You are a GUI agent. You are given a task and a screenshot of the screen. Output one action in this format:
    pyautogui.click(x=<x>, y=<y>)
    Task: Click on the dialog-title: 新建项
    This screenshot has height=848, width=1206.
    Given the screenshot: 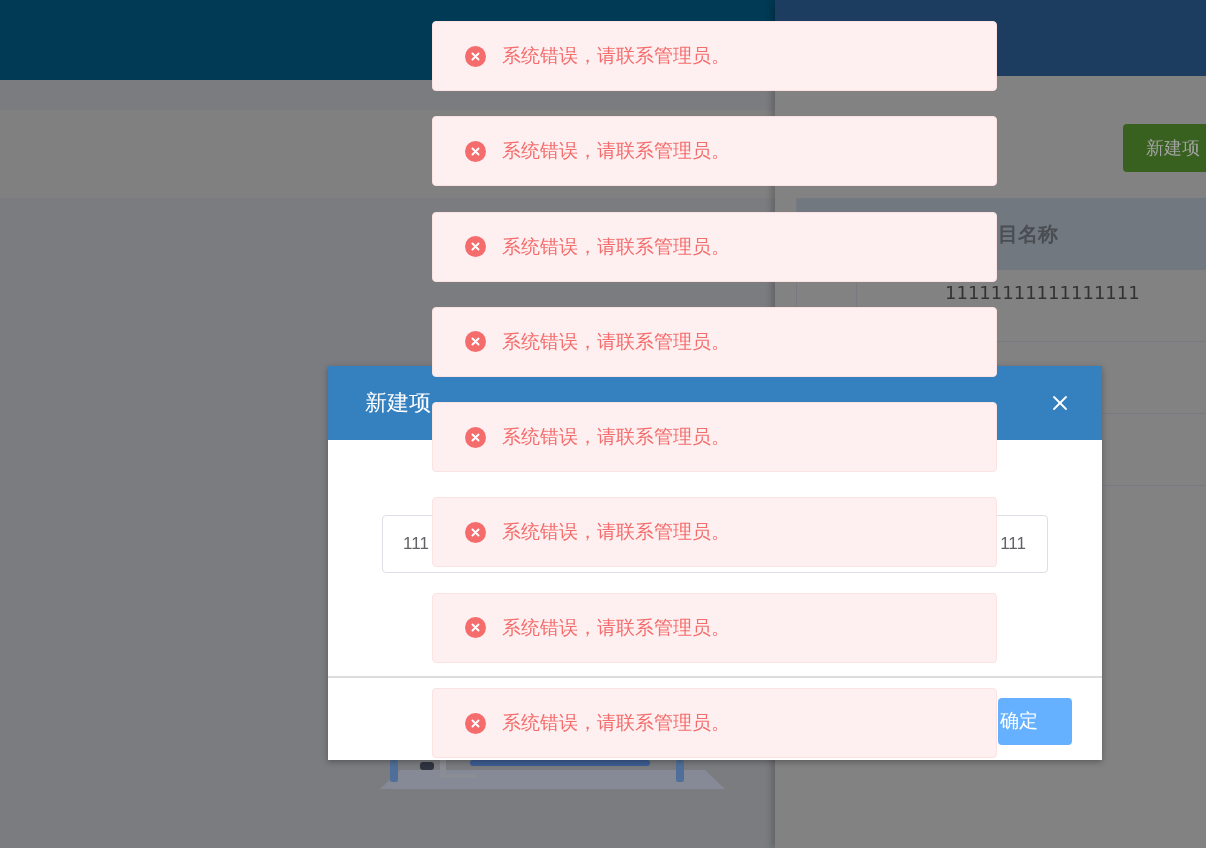 What is the action you would take?
    pyautogui.click(x=398, y=403)
    